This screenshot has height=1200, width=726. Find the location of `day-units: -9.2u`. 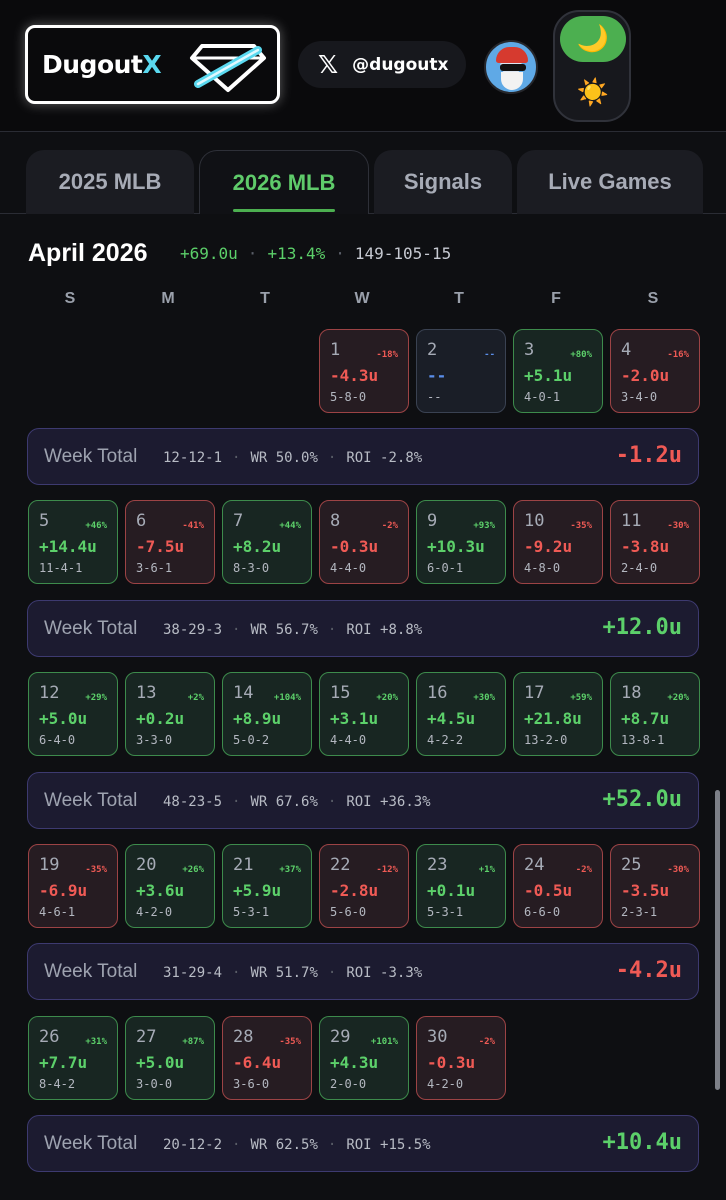

day-units: -9.2u is located at coordinates (548, 546).